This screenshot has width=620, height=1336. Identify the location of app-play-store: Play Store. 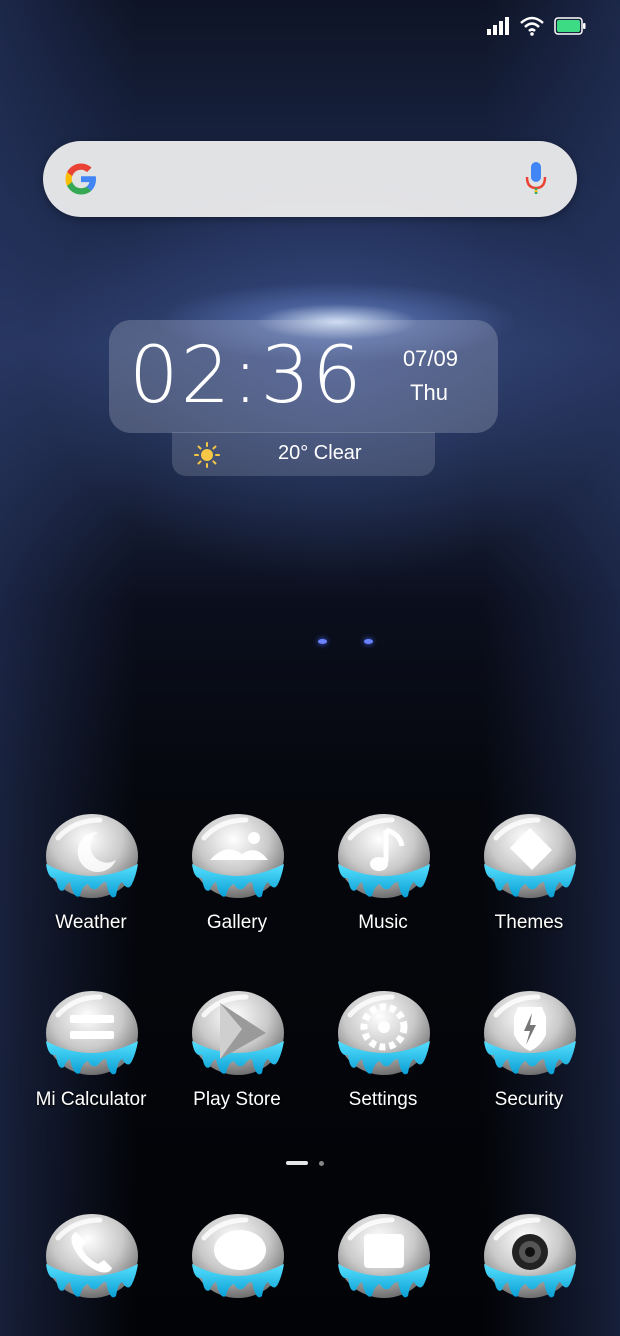
(237, 1064).